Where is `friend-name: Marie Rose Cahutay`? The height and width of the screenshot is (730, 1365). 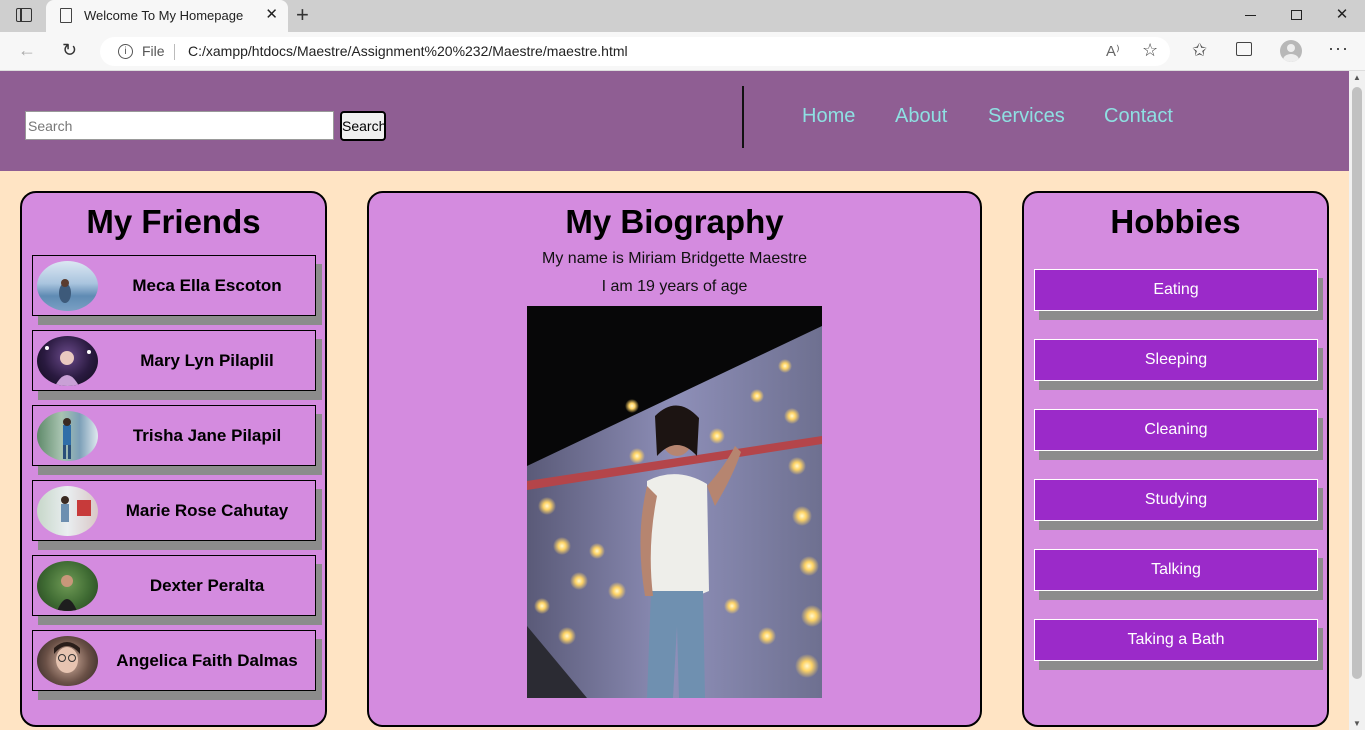 friend-name: Marie Rose Cahutay is located at coordinates (207, 510).